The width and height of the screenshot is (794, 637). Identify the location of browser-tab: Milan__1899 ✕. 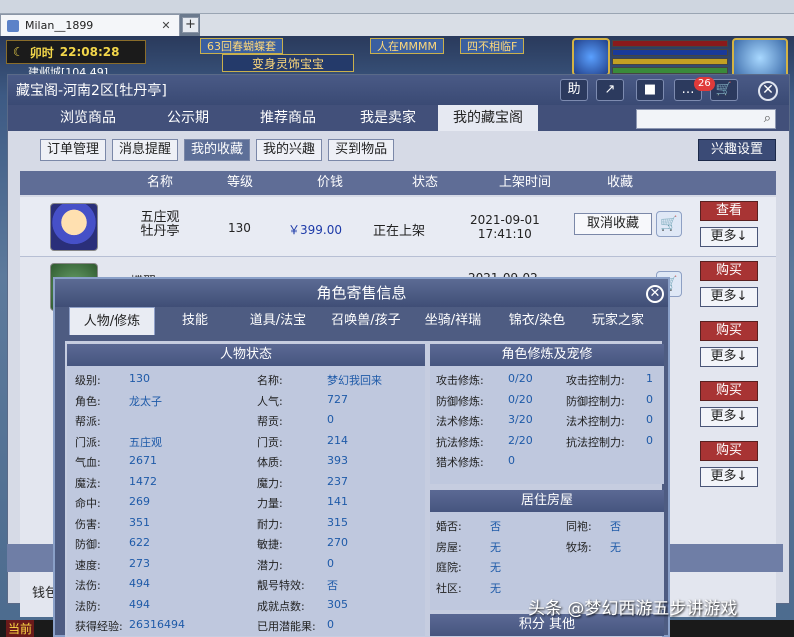
(90, 25).